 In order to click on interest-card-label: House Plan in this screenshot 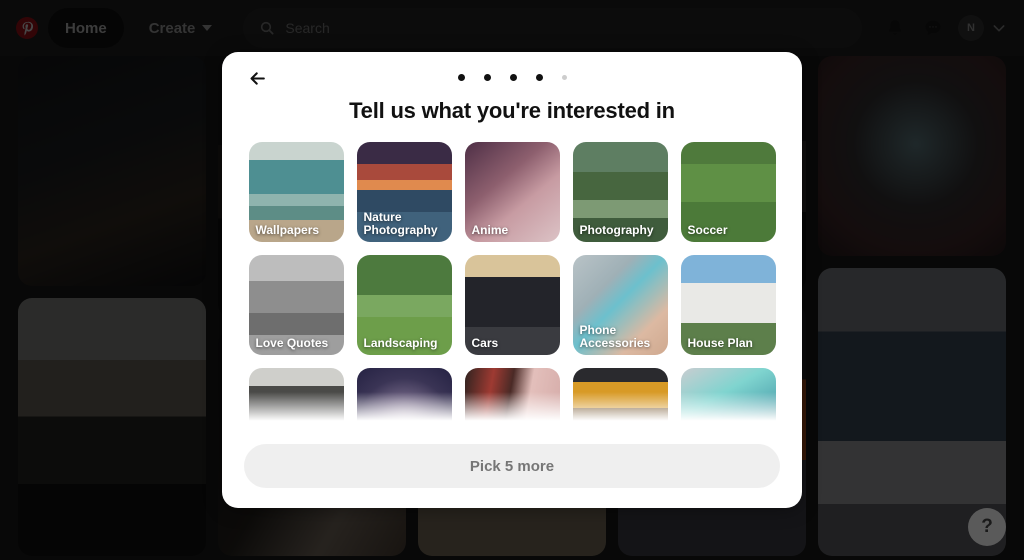, I will do `click(720, 343)`.